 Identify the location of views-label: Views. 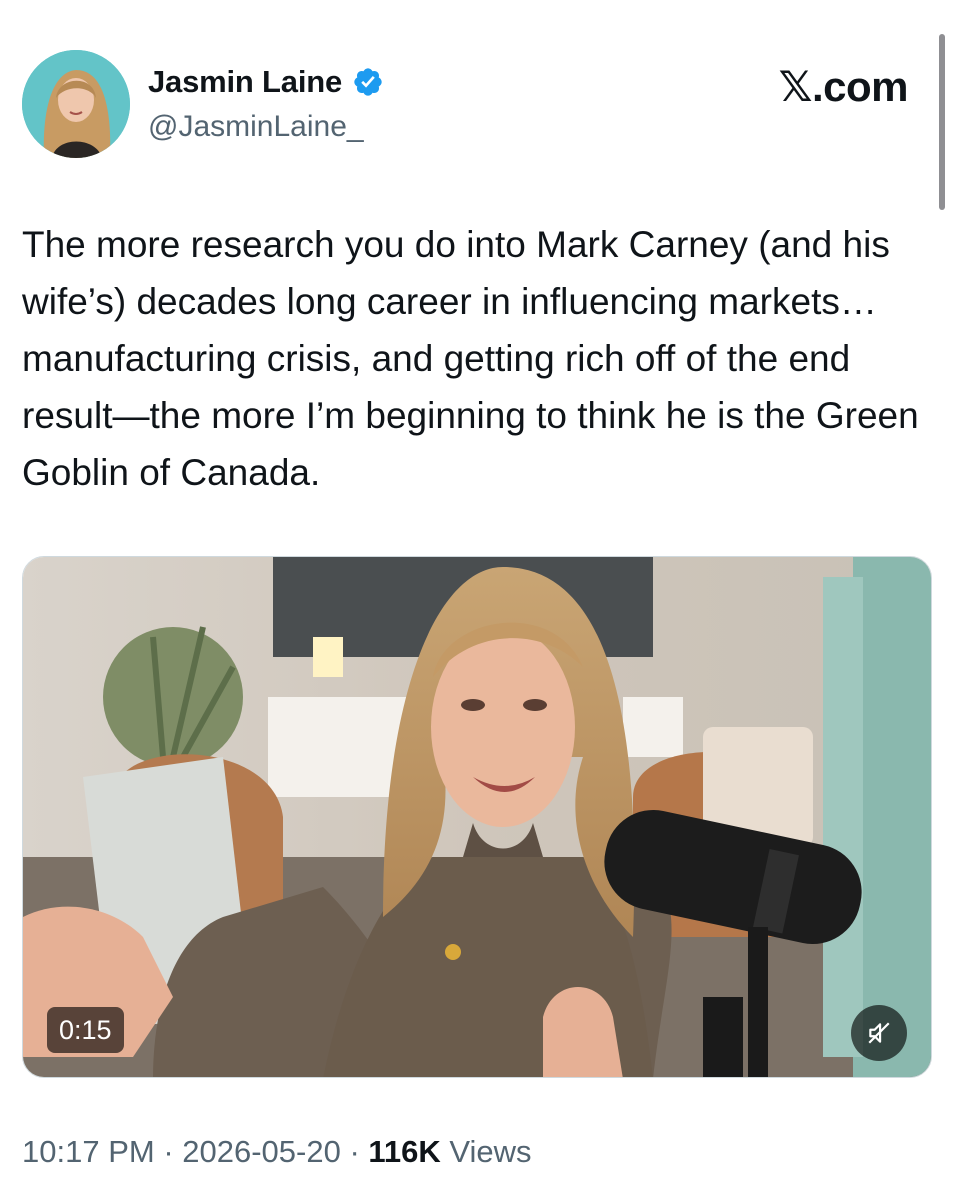
(486, 1151).